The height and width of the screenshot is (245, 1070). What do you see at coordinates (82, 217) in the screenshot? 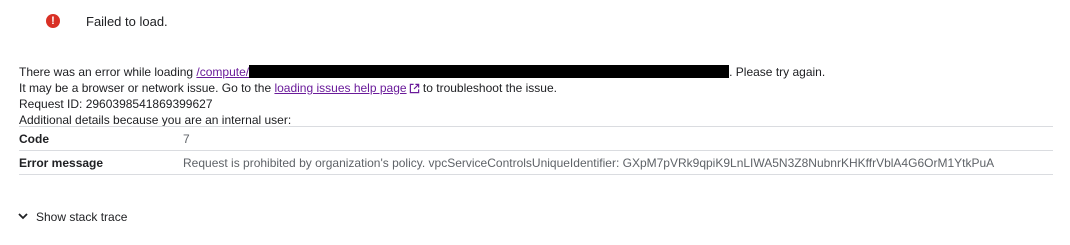
I see `stack-trace-label: Show stack trace` at bounding box center [82, 217].